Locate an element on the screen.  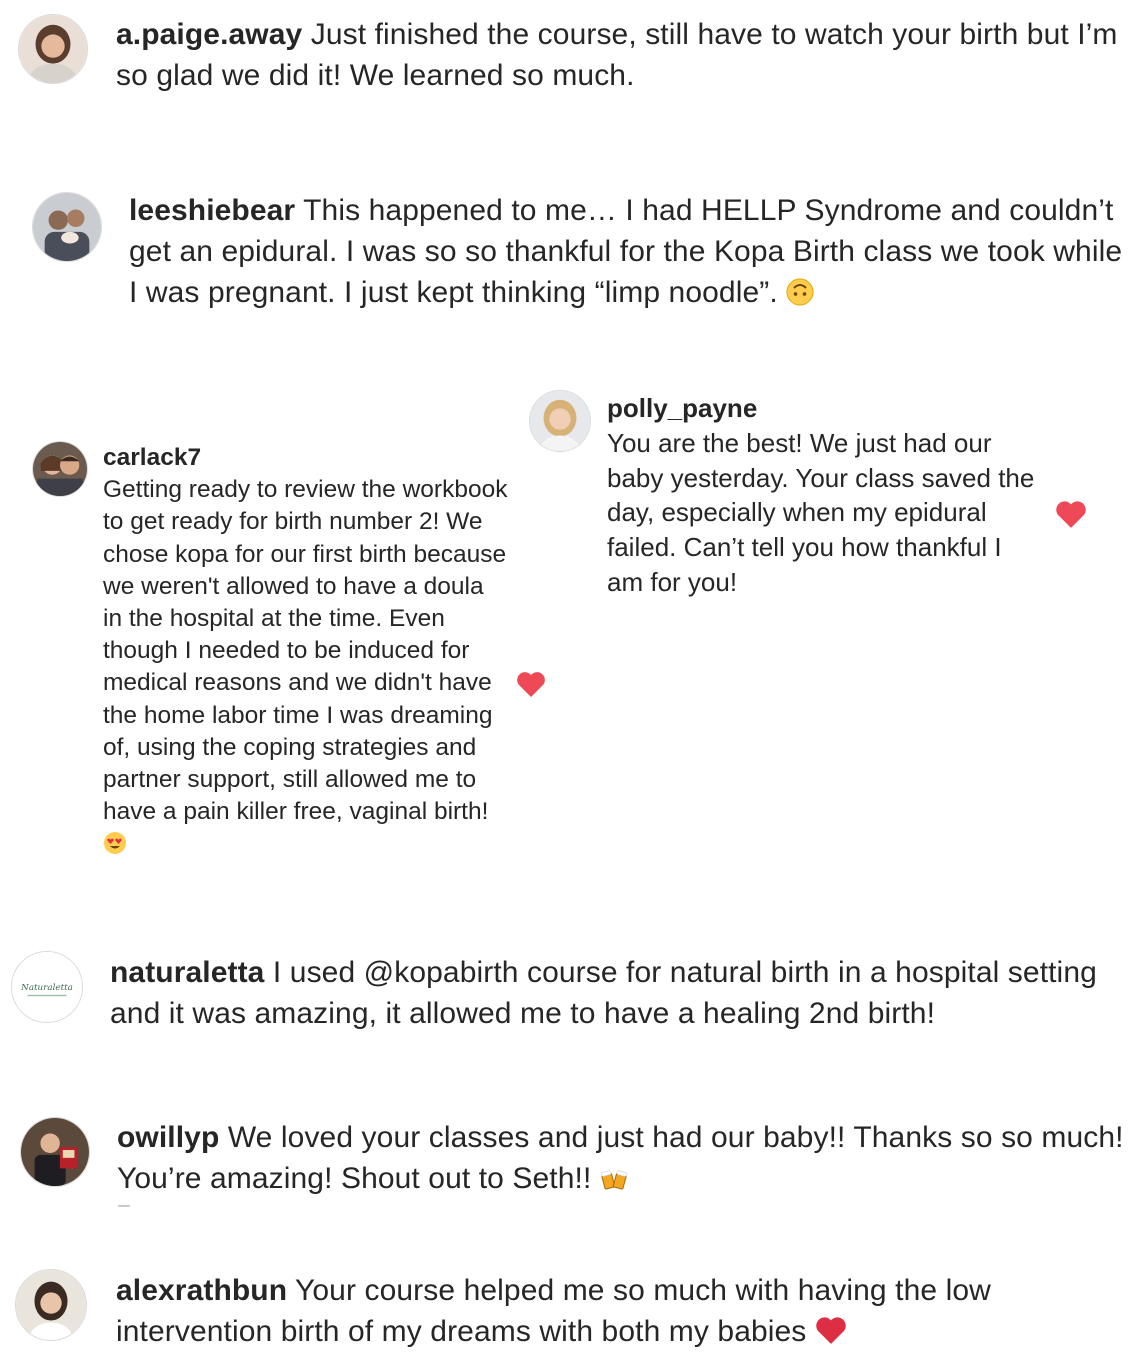
avatar-leeshiebear is located at coordinates (67, 227).